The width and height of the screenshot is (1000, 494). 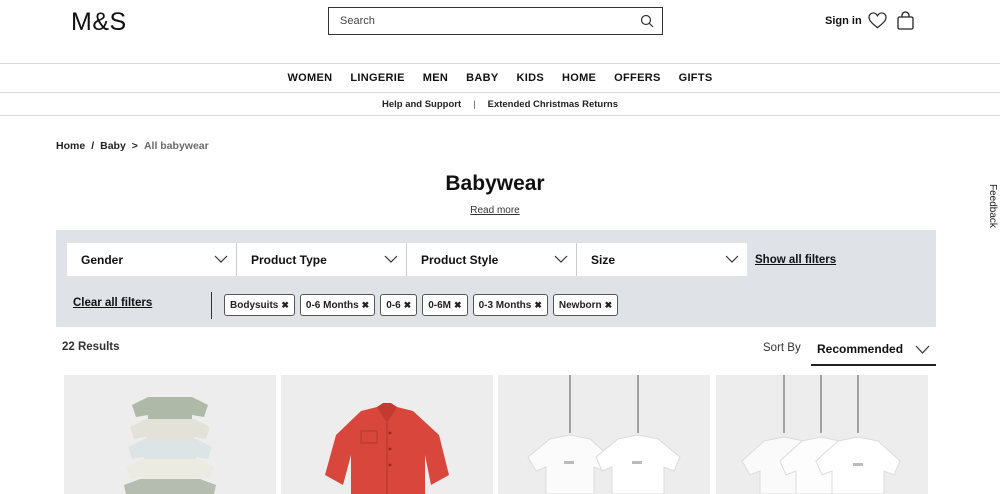 I want to click on read-more-link: Read more, so click(x=494, y=210).